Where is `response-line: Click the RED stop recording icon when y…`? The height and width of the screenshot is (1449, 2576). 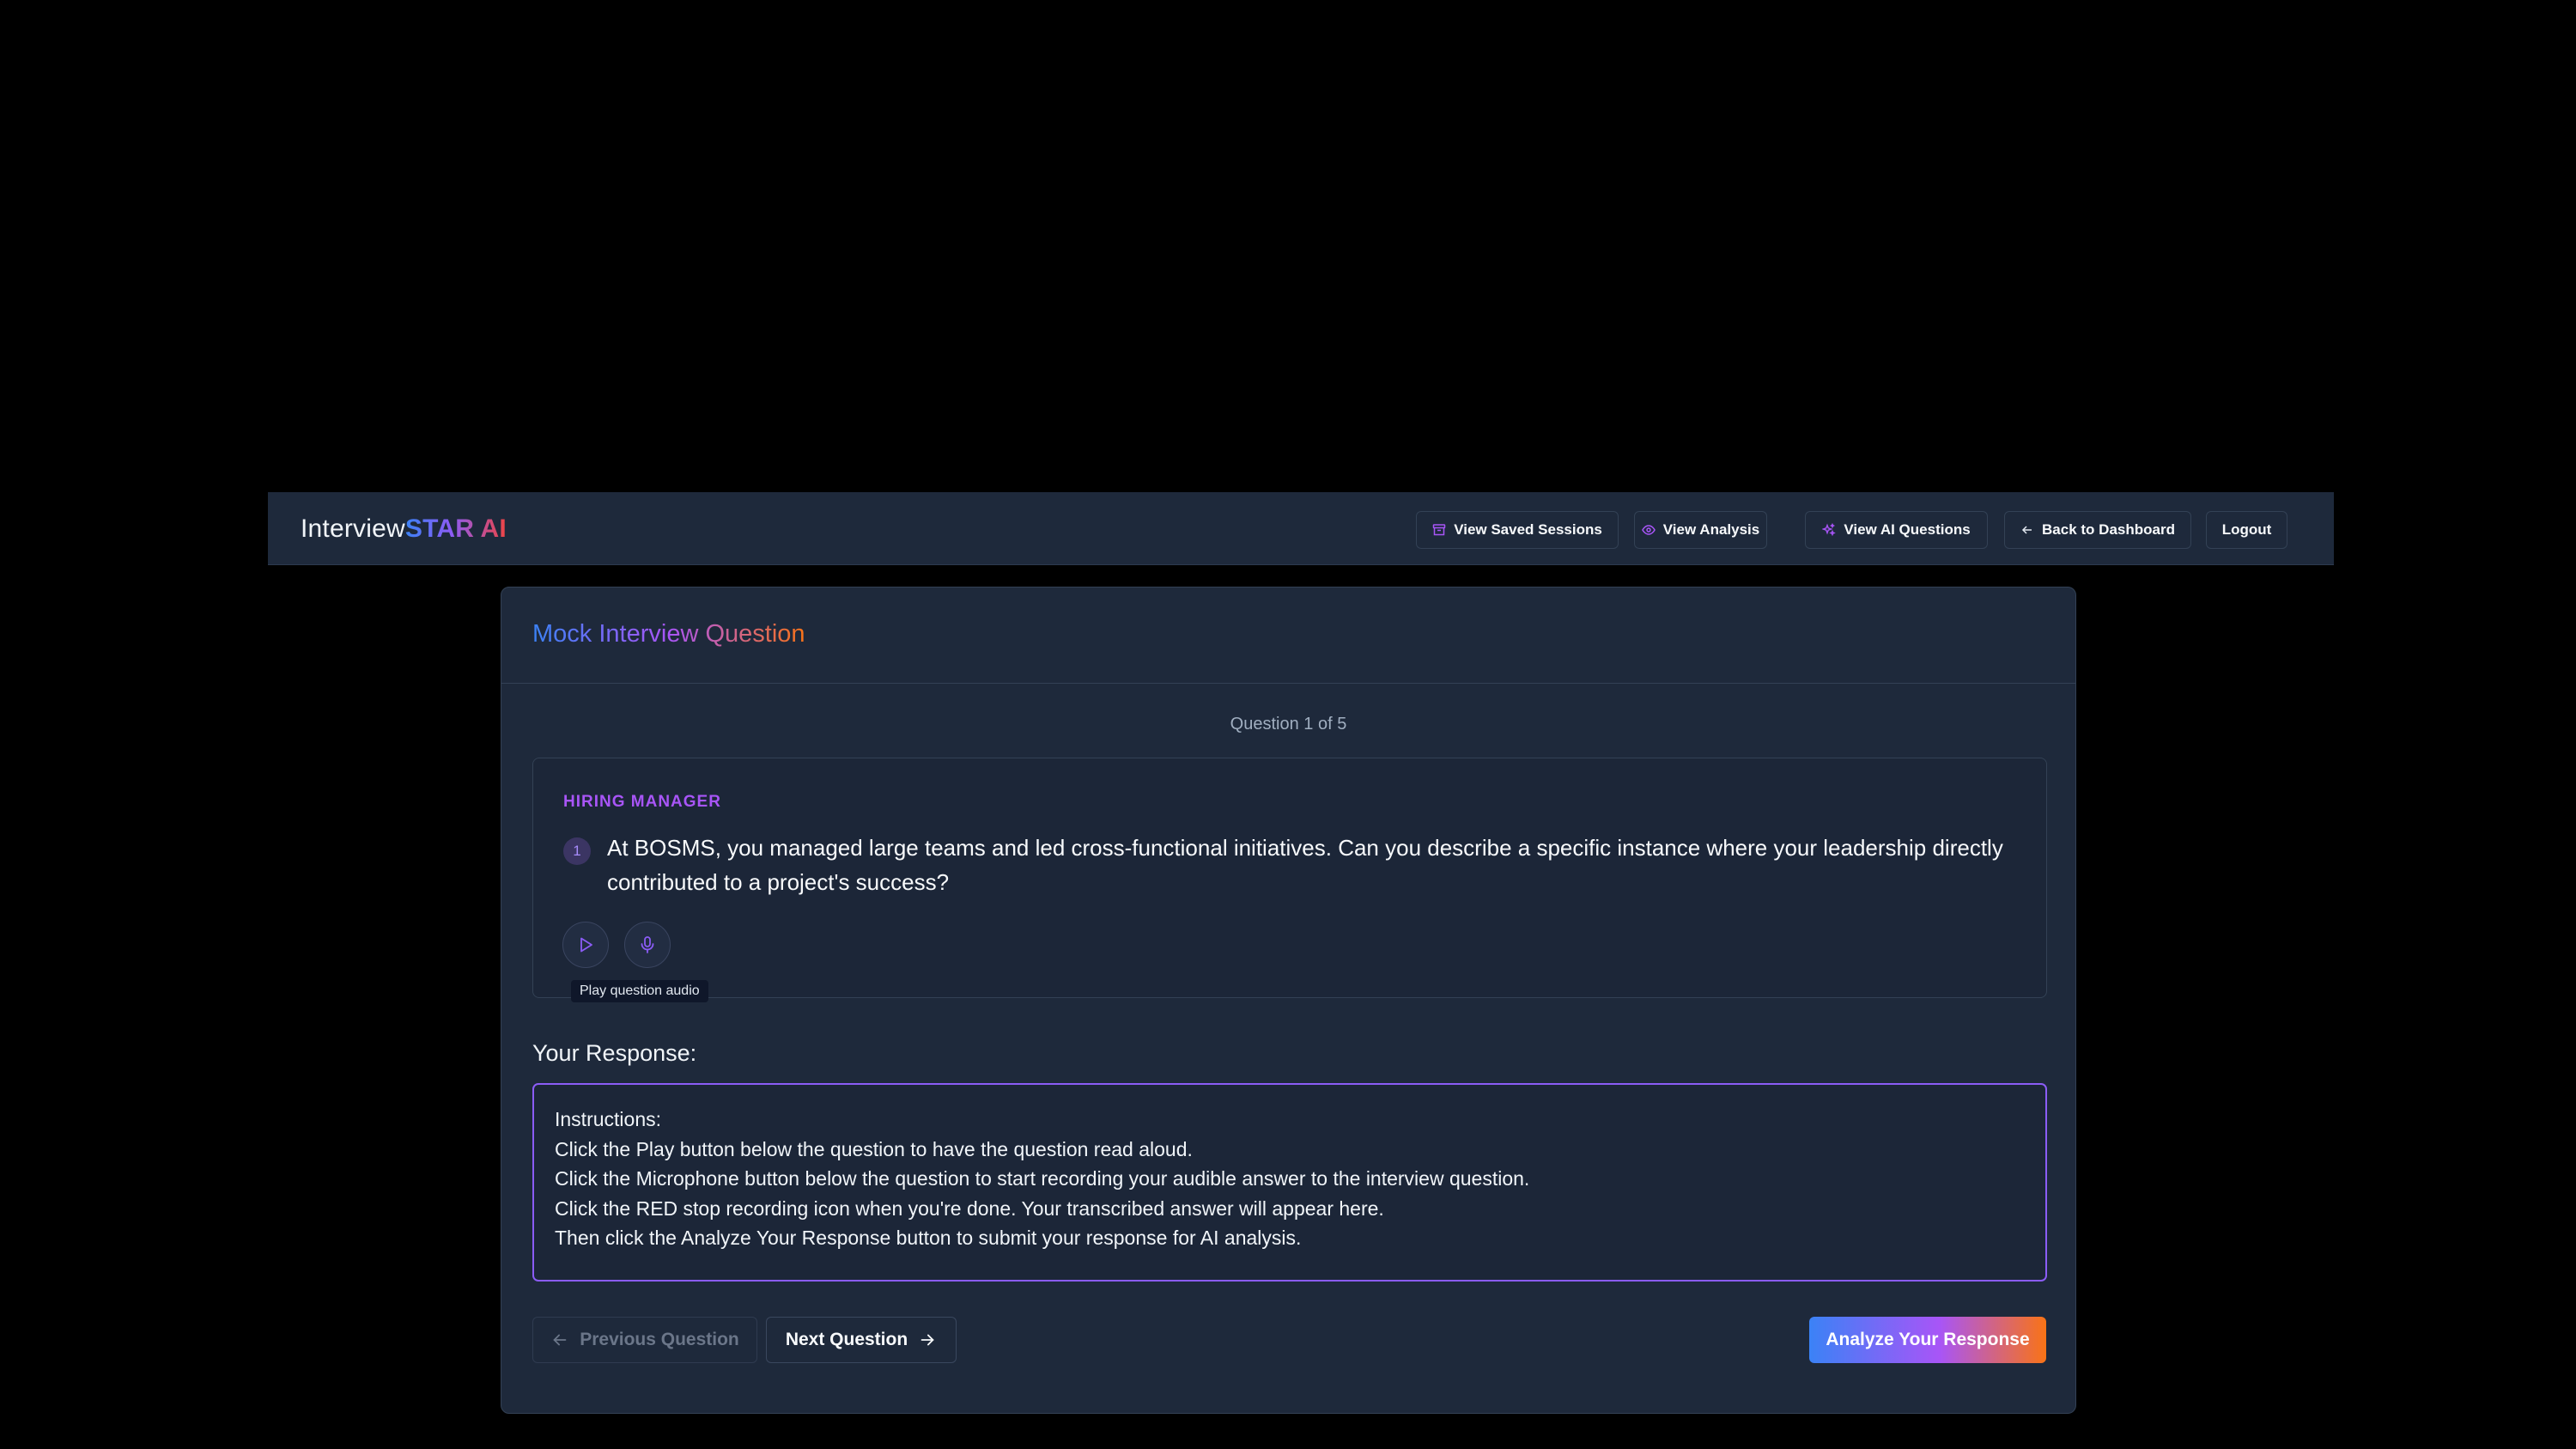
response-line: Click the RED stop recording icon when y… is located at coordinates (969, 1208).